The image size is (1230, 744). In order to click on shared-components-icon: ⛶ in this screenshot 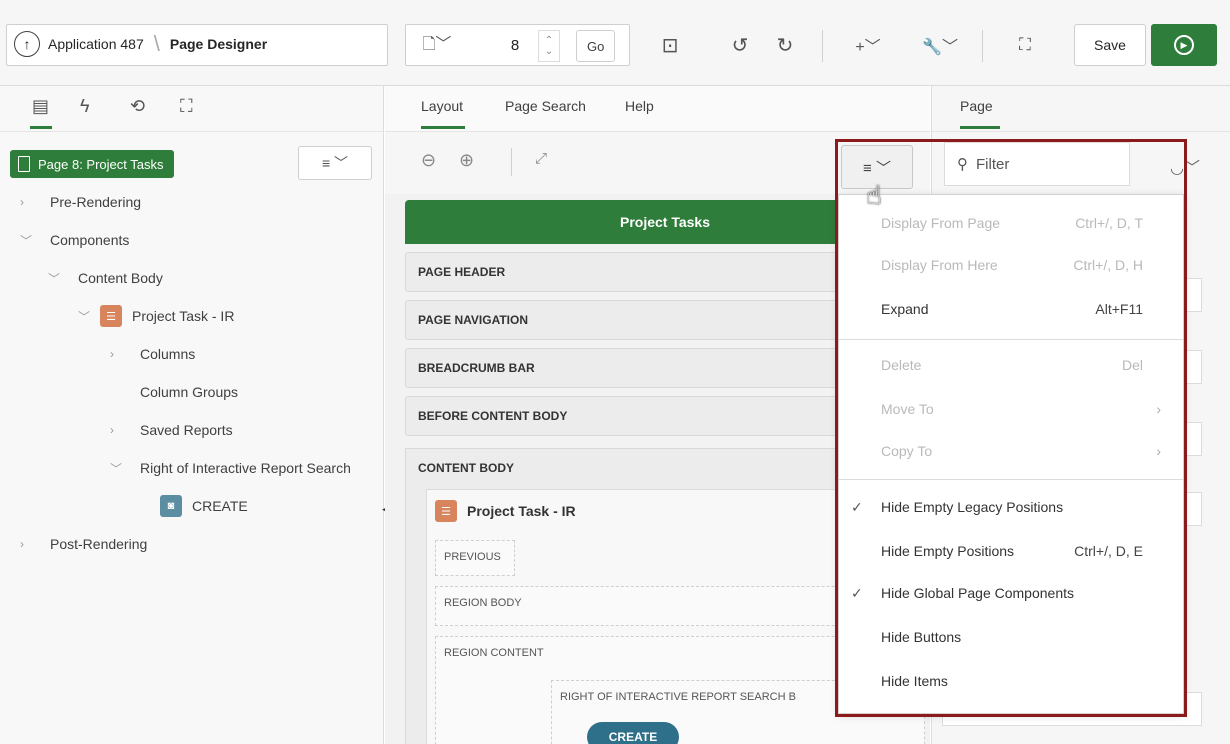, I will do `click(1025, 45)`.